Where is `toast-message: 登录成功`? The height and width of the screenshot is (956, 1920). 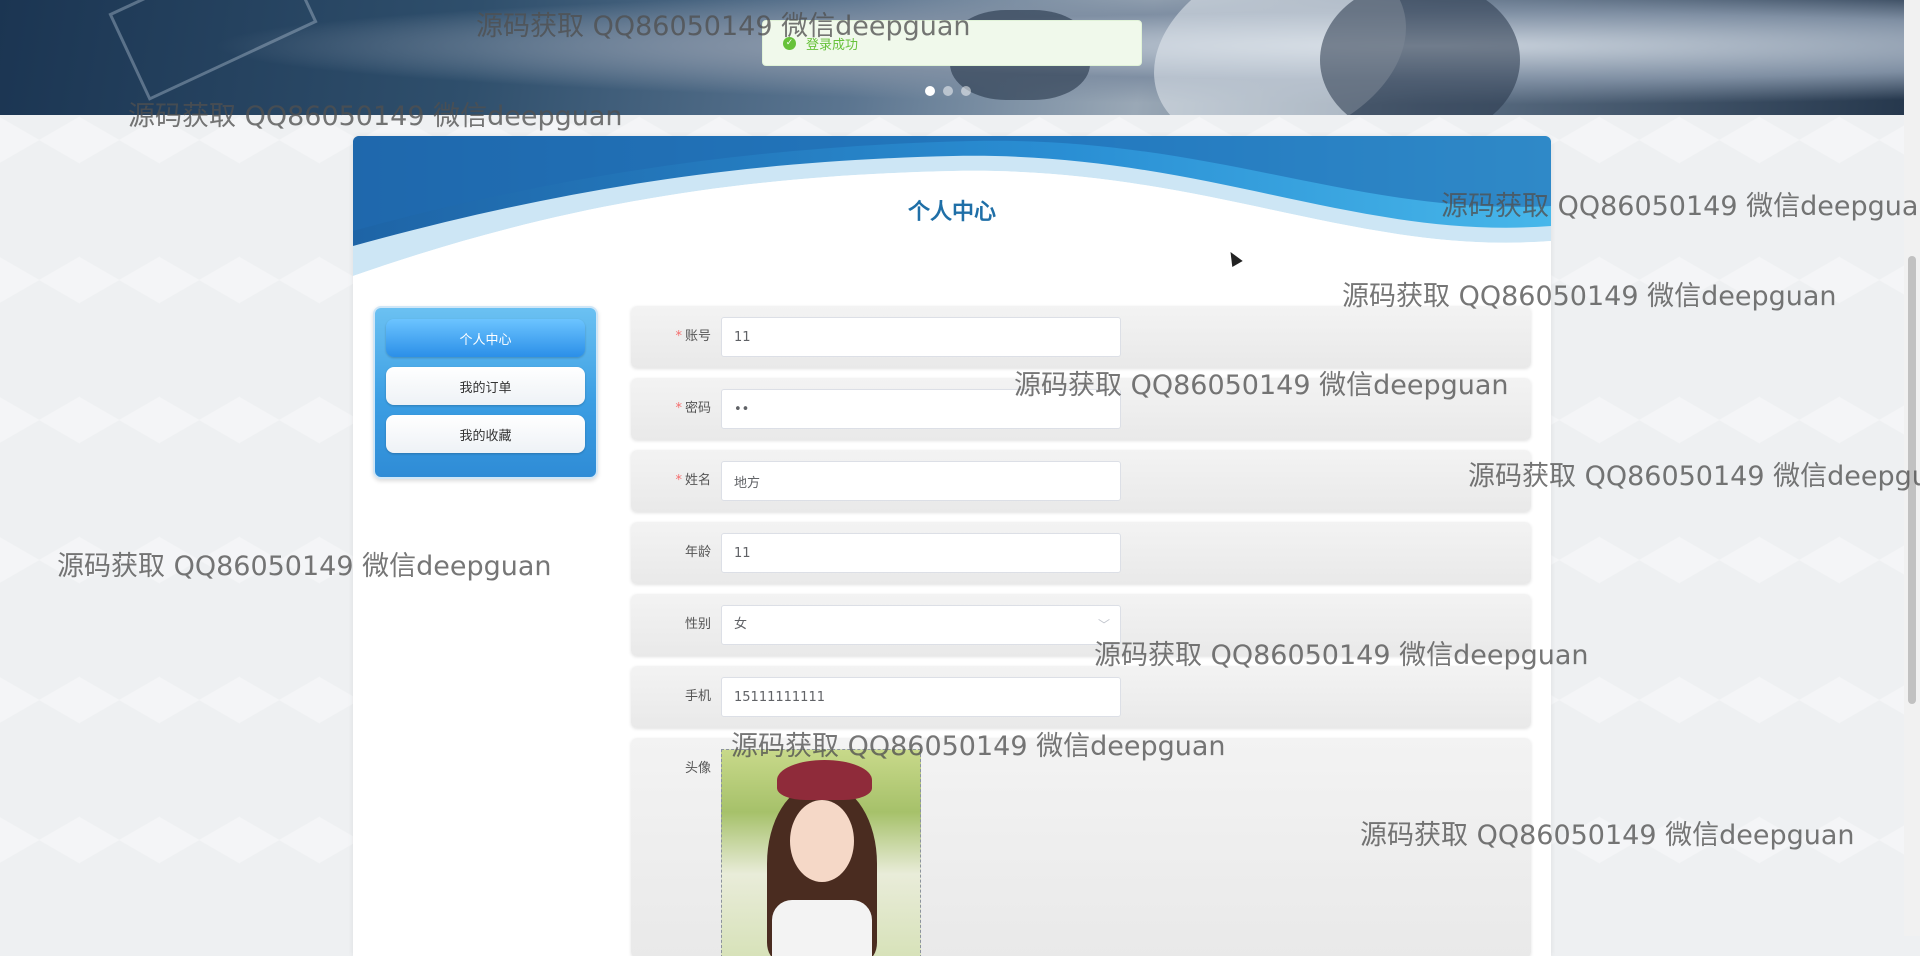 toast-message: 登录成功 is located at coordinates (832, 45).